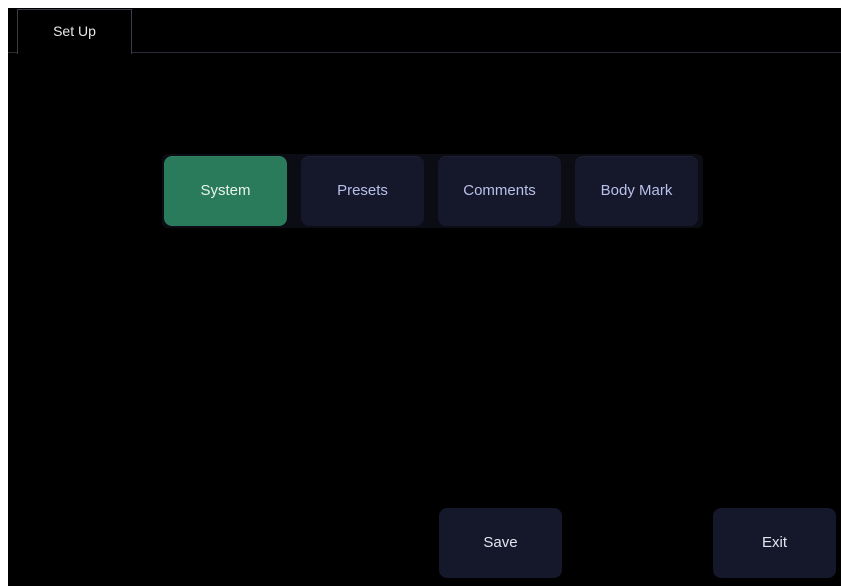  Describe the element at coordinates (432, 191) in the screenshot. I see `setup-menu: System Presets Comments Body Mark` at that location.